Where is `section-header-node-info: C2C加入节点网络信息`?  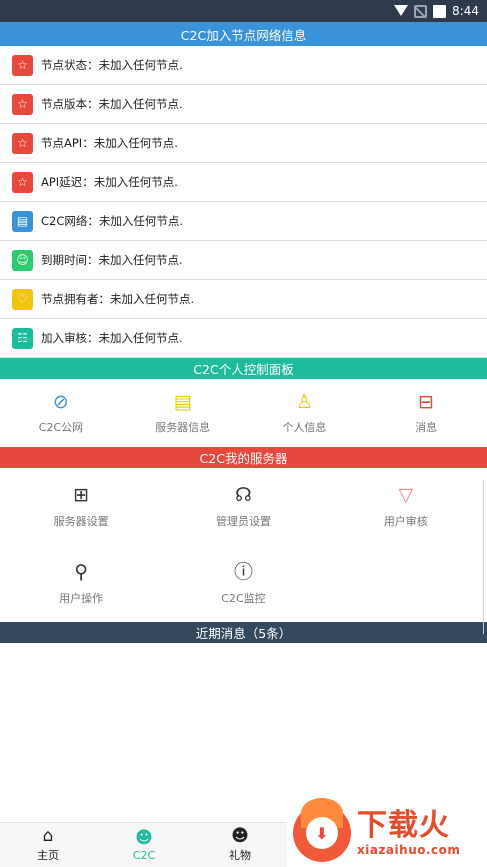 section-header-node-info: C2C加入节点网络信息 is located at coordinates (243, 34).